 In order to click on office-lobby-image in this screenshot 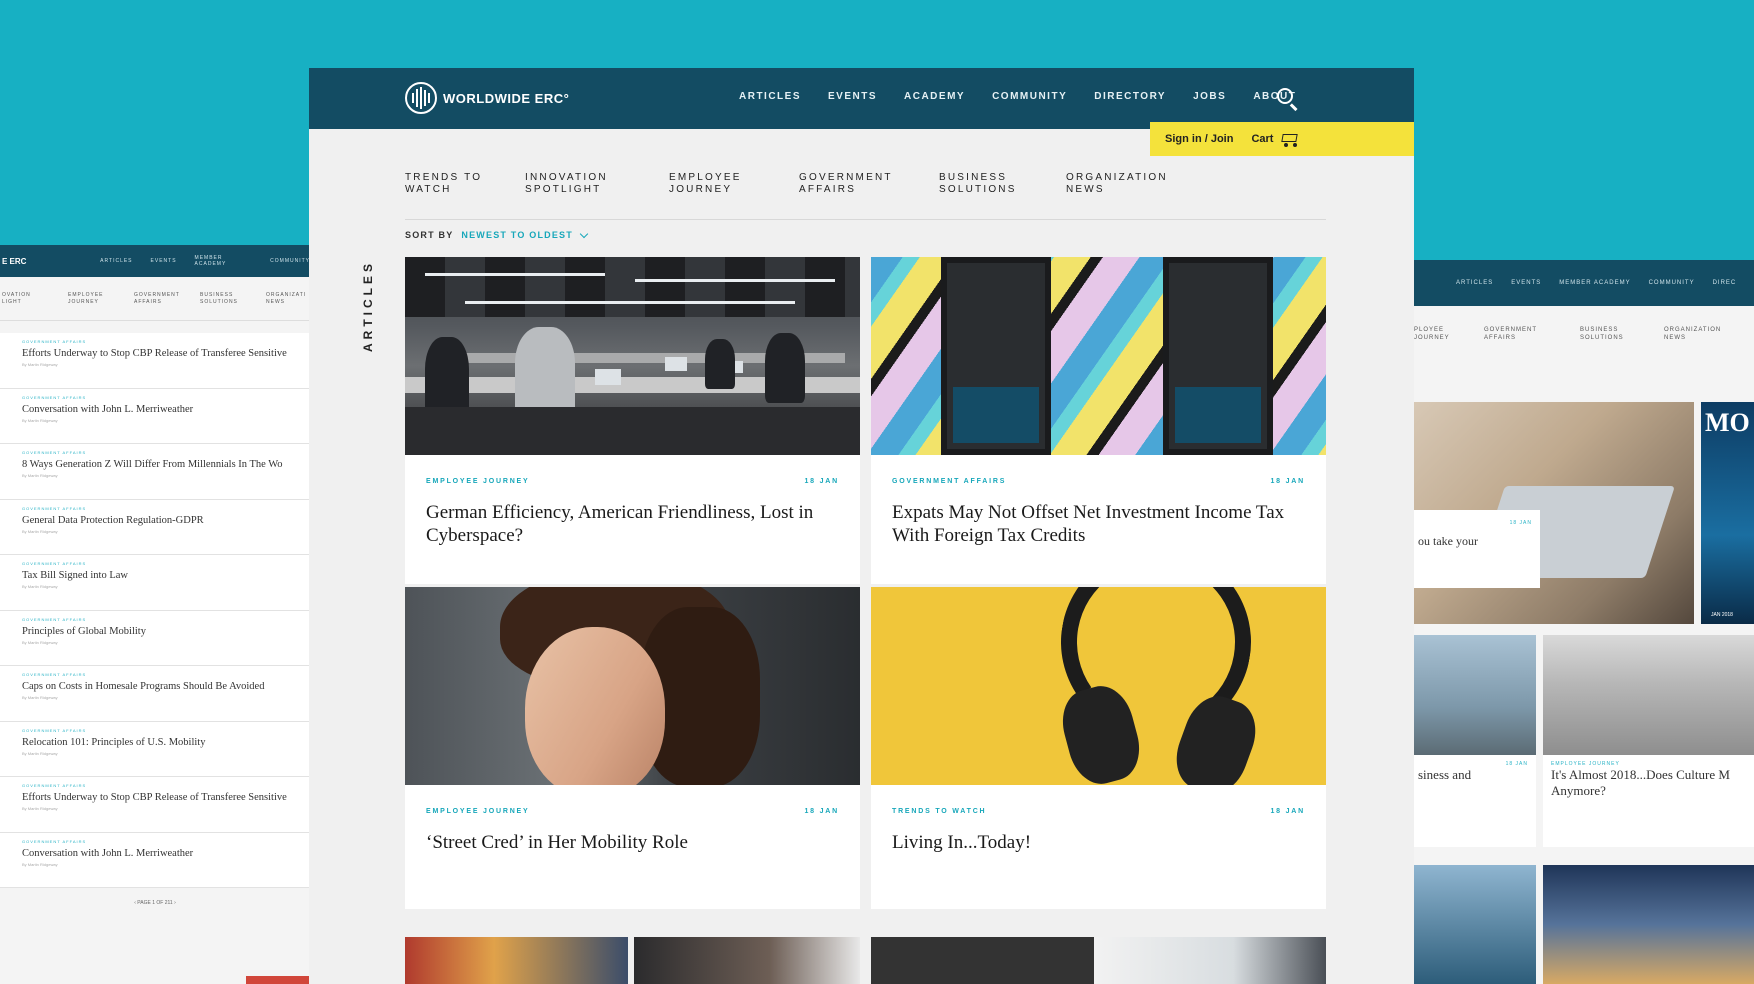, I will do `click(1648, 695)`.